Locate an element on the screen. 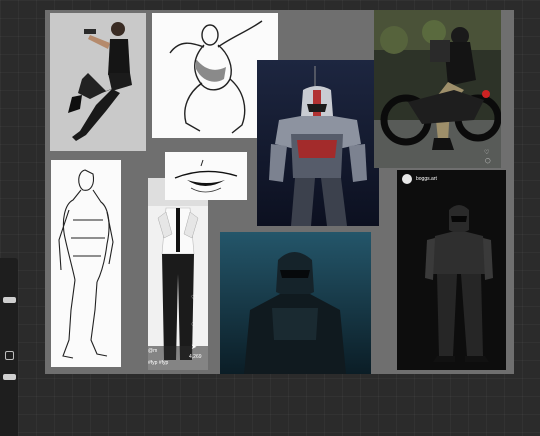  opacity-slider-handle is located at coordinates (9, 377).